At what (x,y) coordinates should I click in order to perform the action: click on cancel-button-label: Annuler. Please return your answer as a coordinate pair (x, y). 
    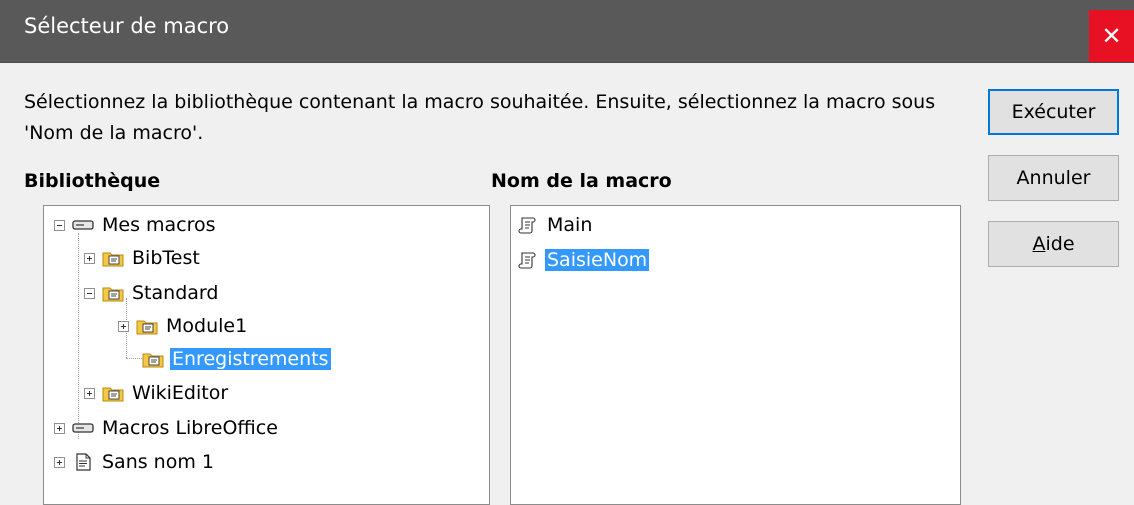
    Looking at the image, I should click on (1053, 178).